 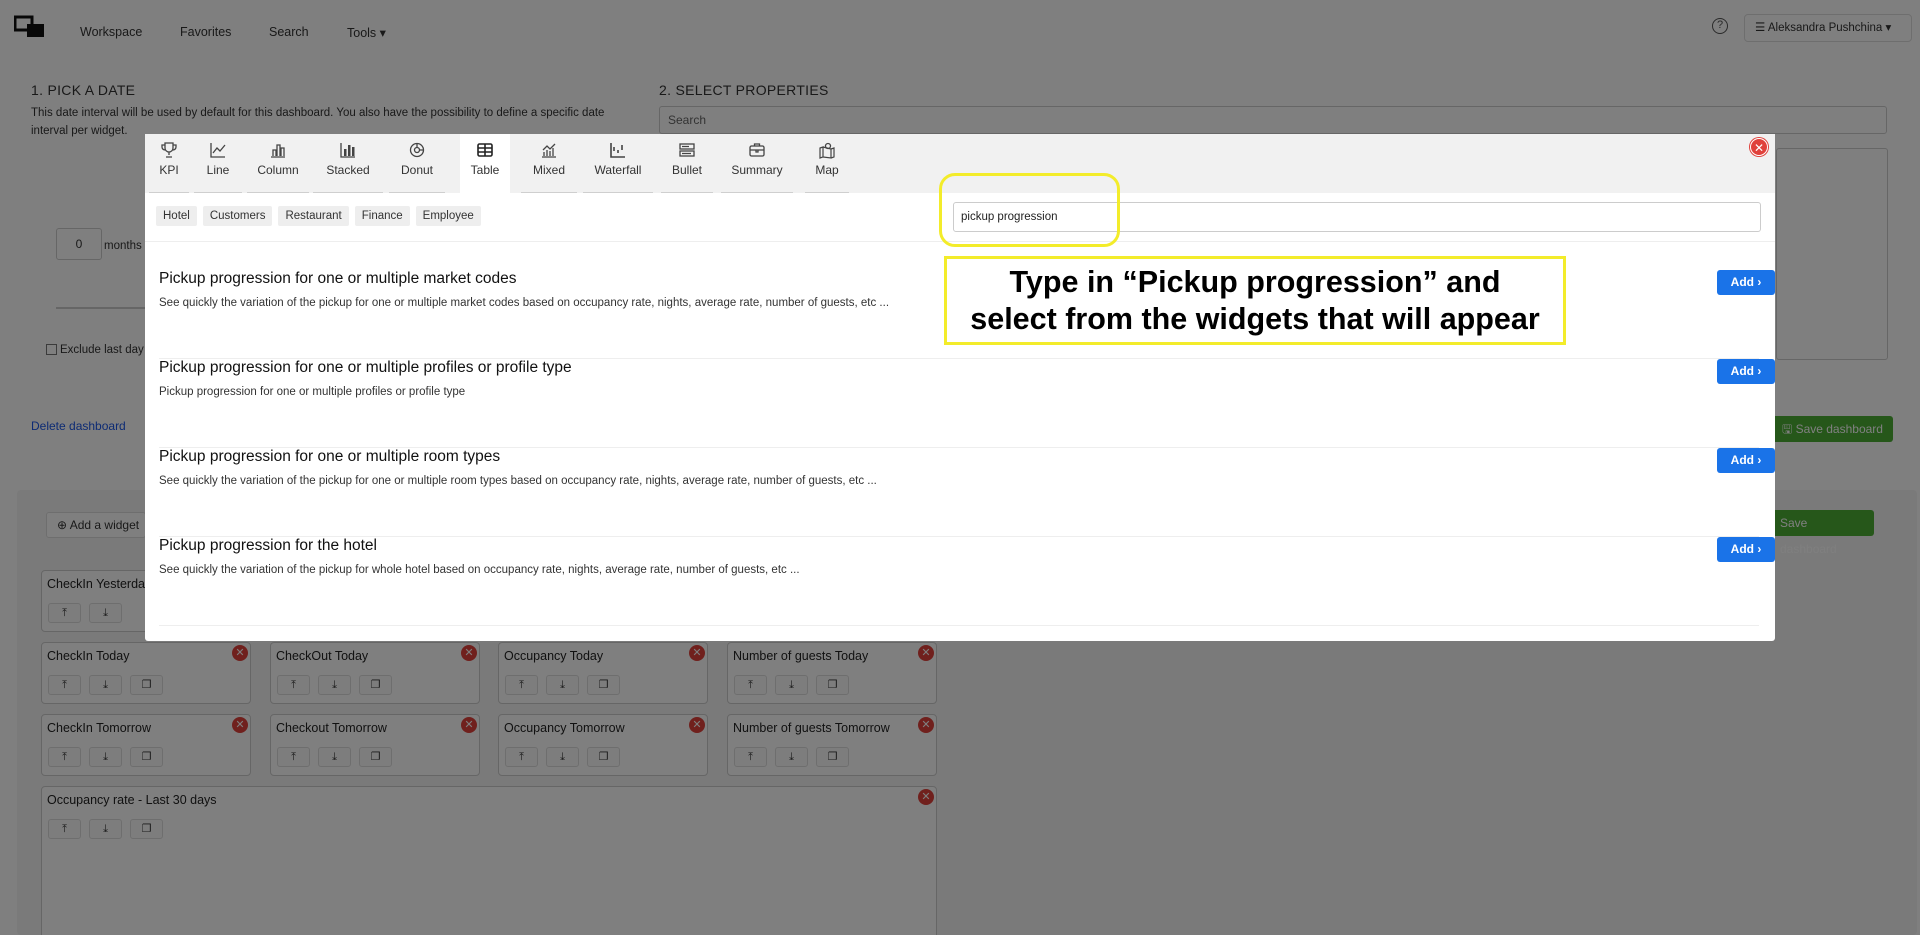 What do you see at coordinates (268, 545) in the screenshot?
I see `result-title: Pickup progression for the hotel` at bounding box center [268, 545].